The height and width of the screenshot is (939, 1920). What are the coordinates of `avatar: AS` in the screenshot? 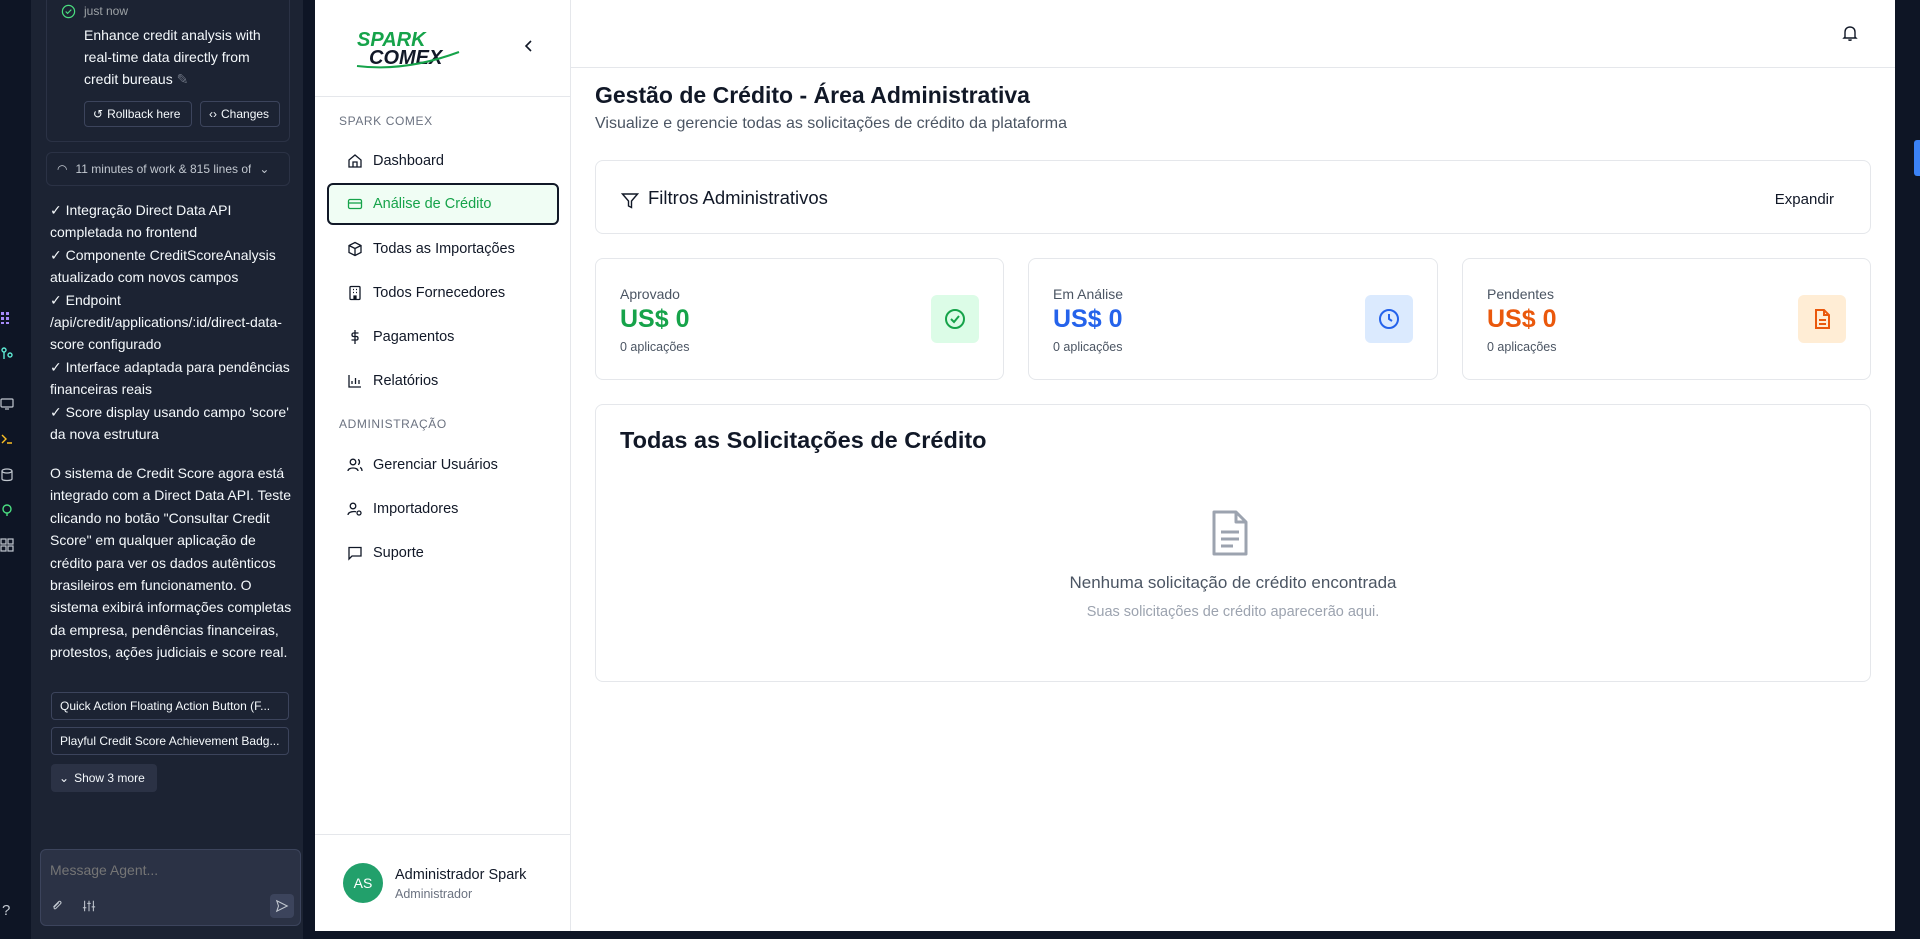 It's located at (363, 883).